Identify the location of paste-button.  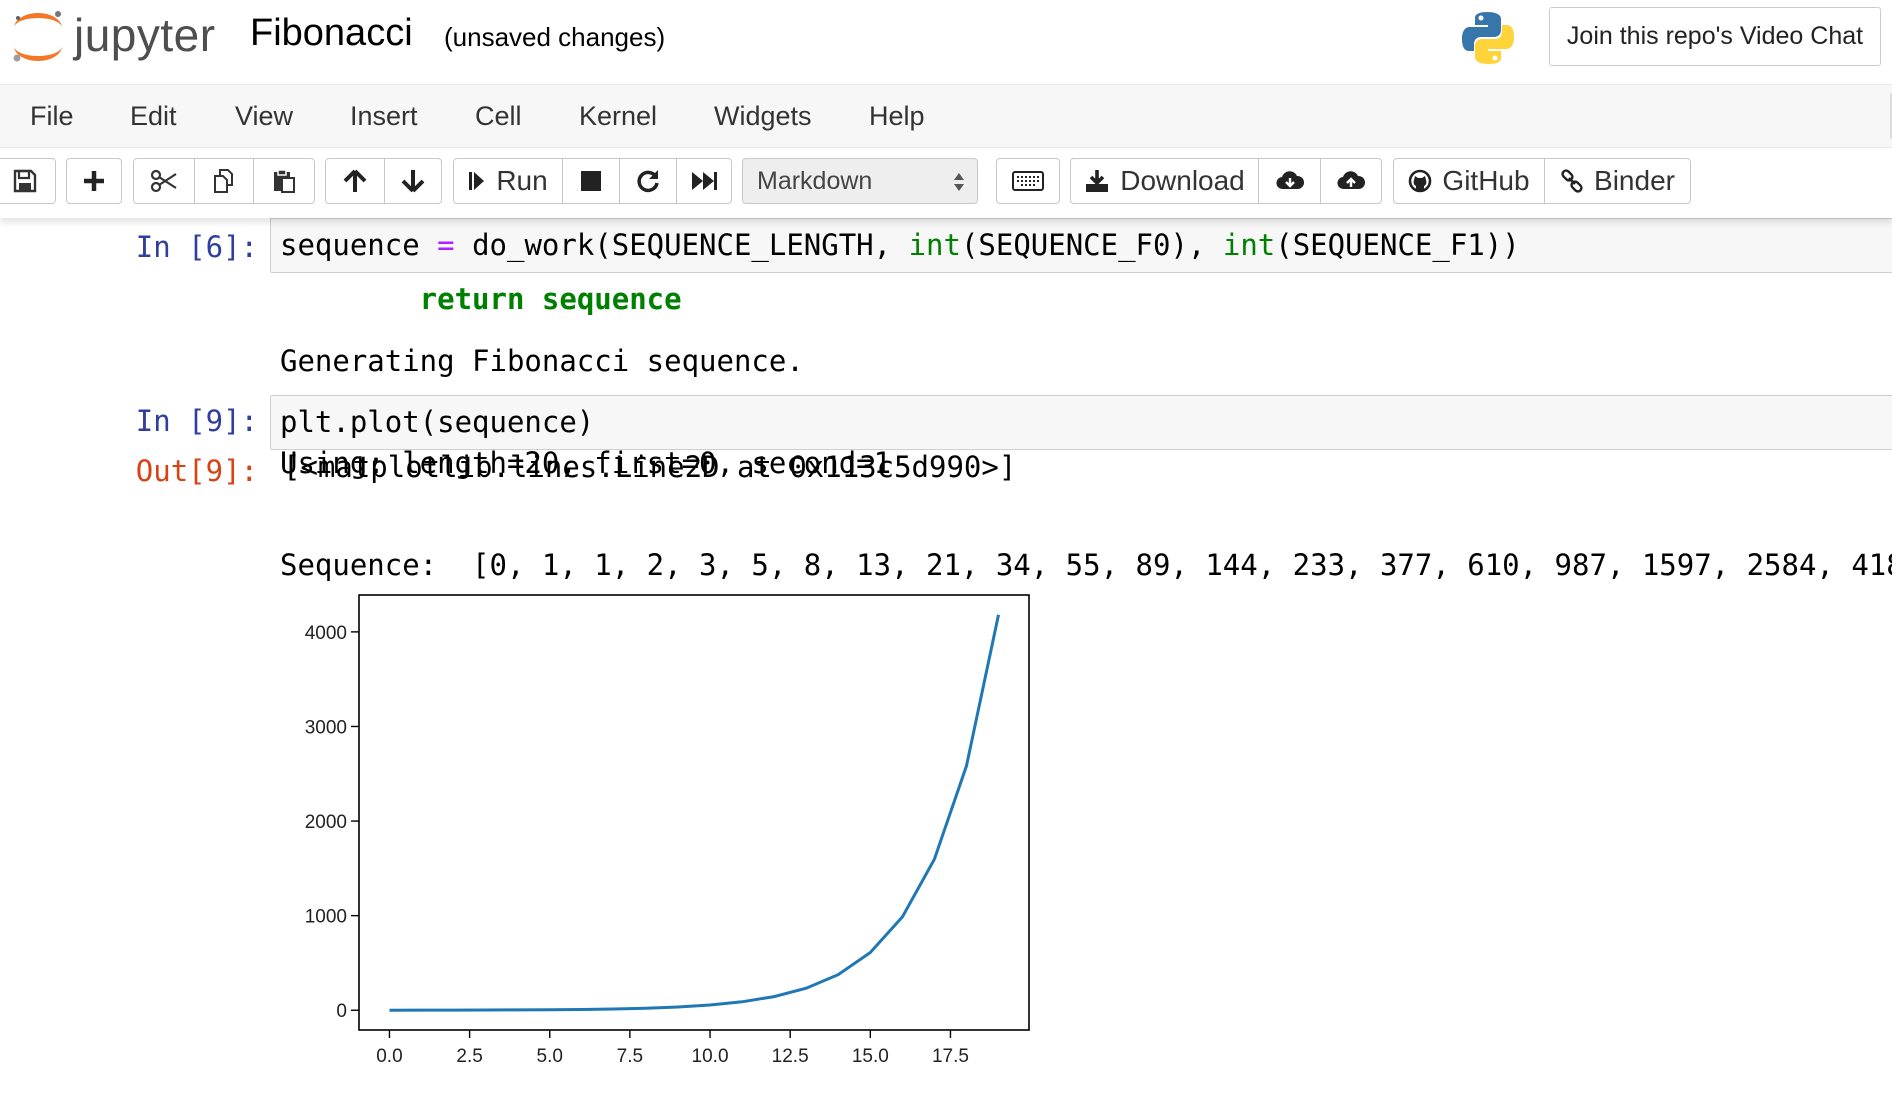
(284, 181).